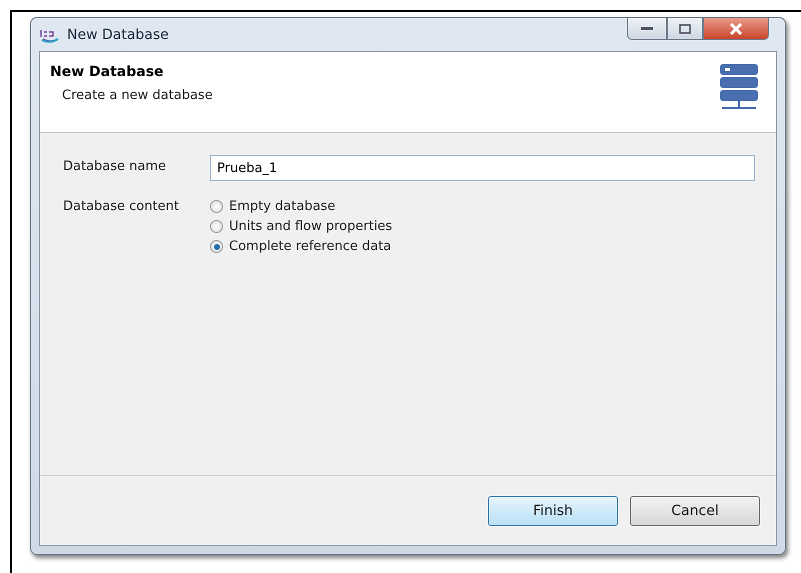 The height and width of the screenshot is (573, 801). What do you see at coordinates (695, 511) in the screenshot?
I see `dialog-button: Cancel` at bounding box center [695, 511].